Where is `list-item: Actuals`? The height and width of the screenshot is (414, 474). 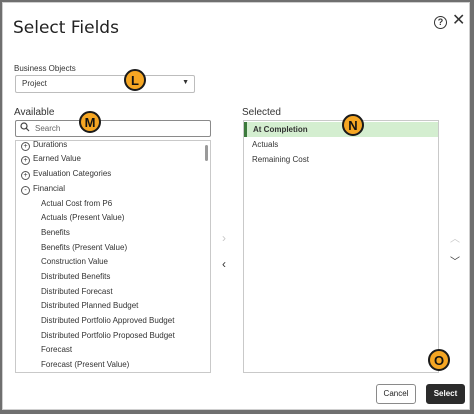 list-item: Actuals is located at coordinates (341, 144).